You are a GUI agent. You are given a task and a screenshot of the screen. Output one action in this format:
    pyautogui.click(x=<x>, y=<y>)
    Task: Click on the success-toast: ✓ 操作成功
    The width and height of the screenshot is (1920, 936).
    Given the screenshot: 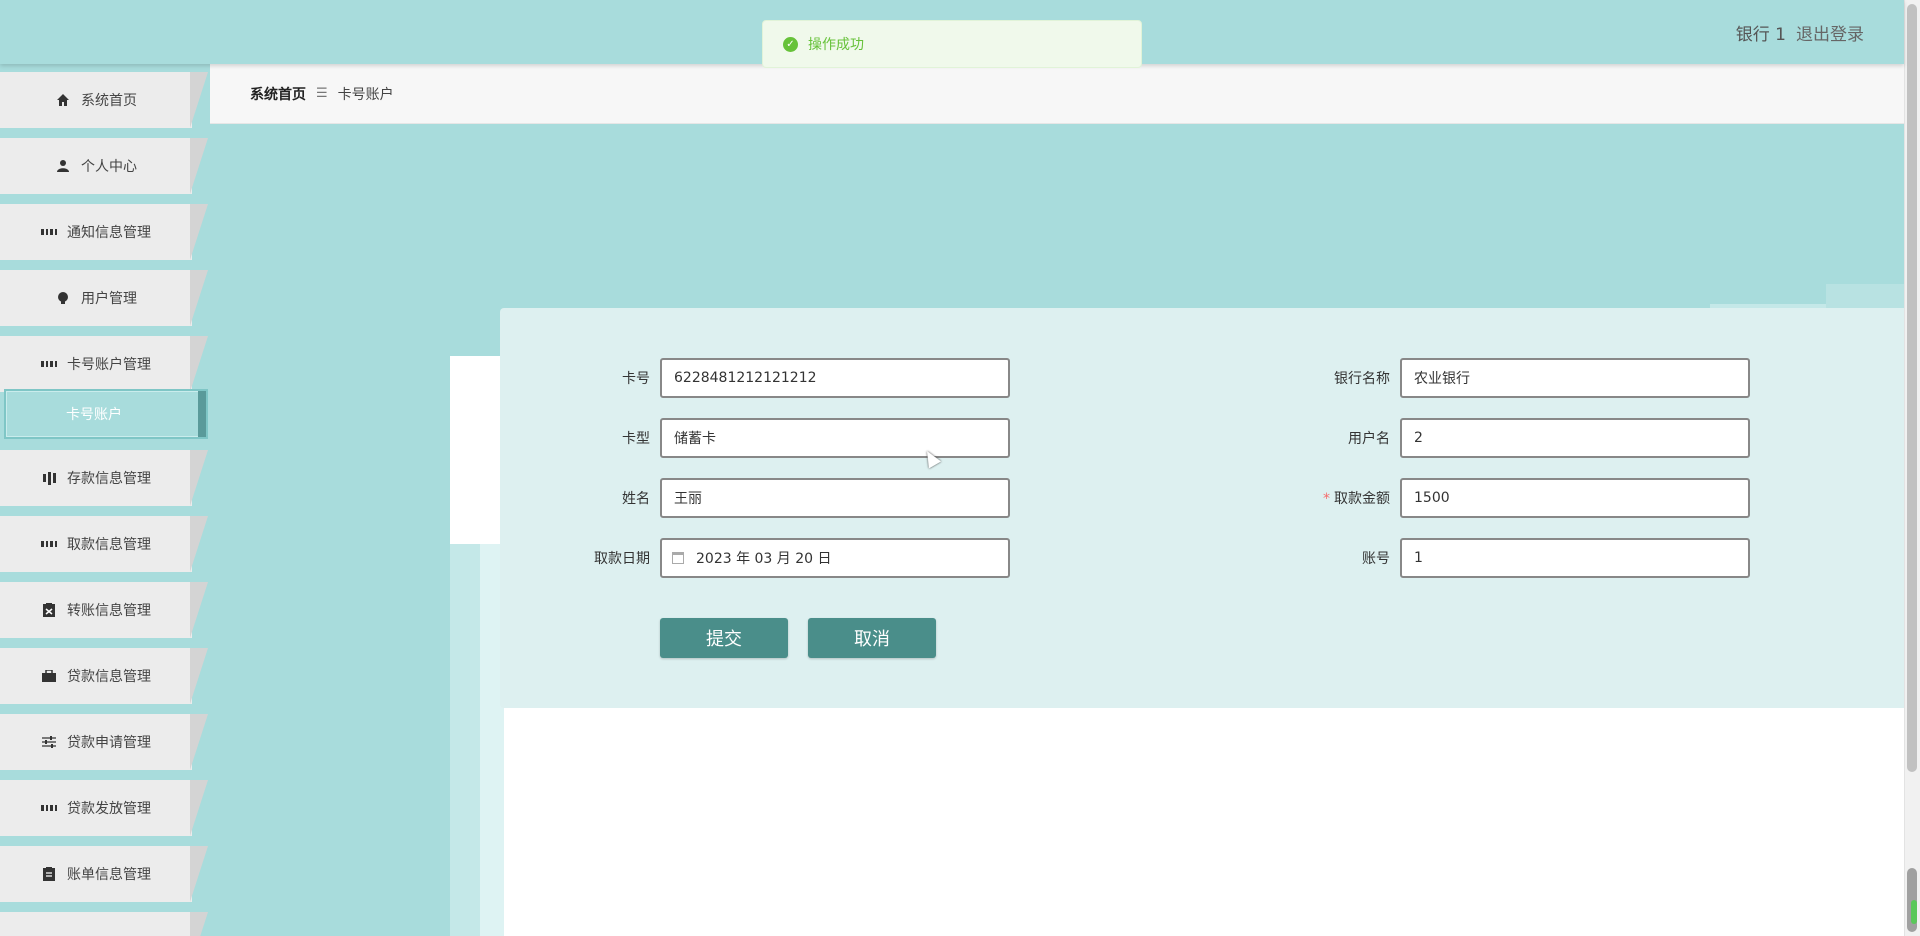 What is the action you would take?
    pyautogui.click(x=952, y=44)
    